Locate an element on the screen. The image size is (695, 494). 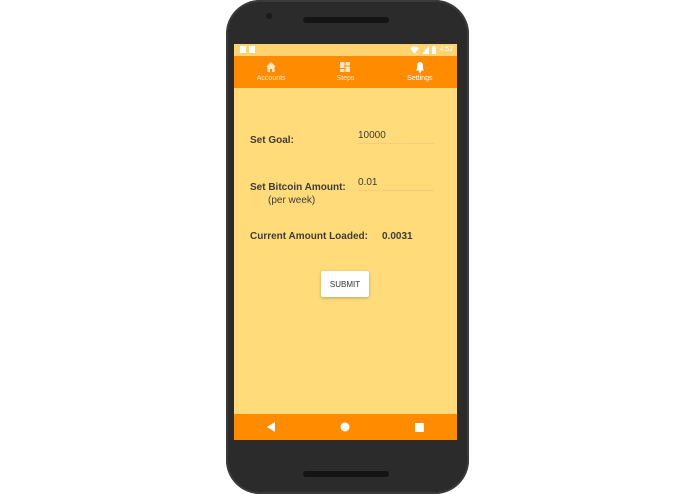
back-button is located at coordinates (271, 427).